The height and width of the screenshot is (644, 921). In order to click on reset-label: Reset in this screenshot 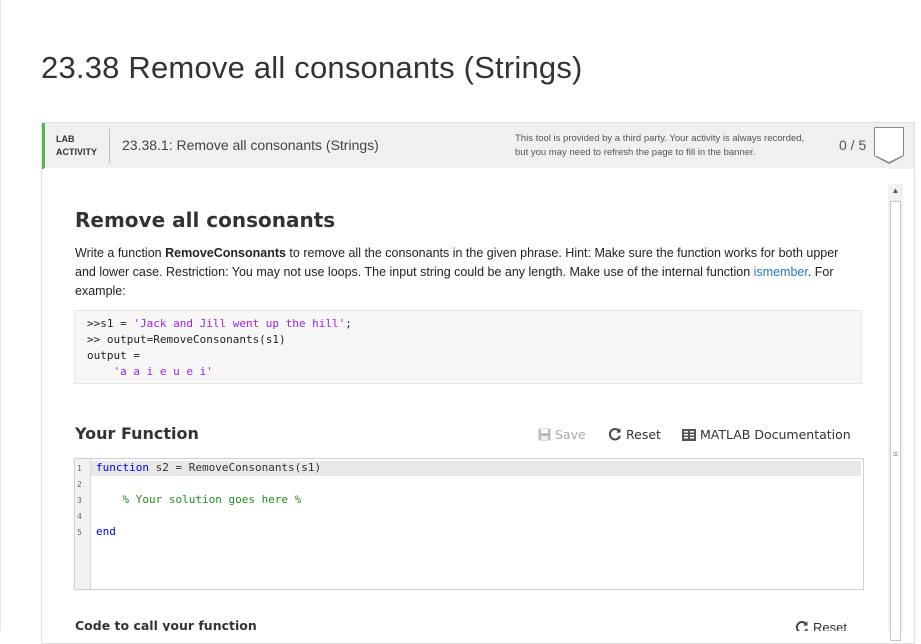, I will do `click(643, 434)`.